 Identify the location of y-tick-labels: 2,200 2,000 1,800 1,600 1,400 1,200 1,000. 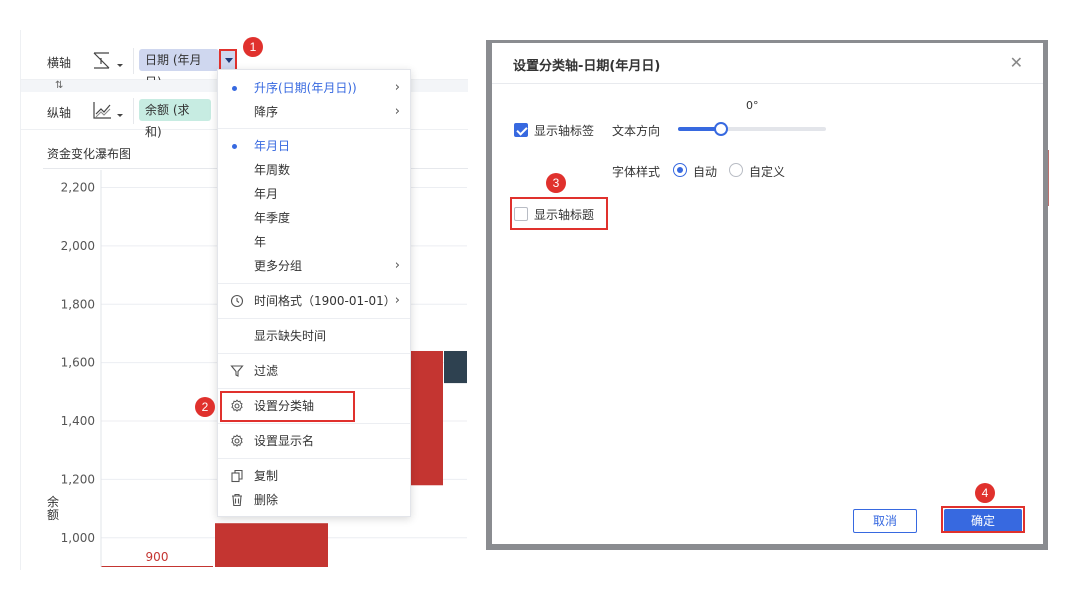
(78, 363).